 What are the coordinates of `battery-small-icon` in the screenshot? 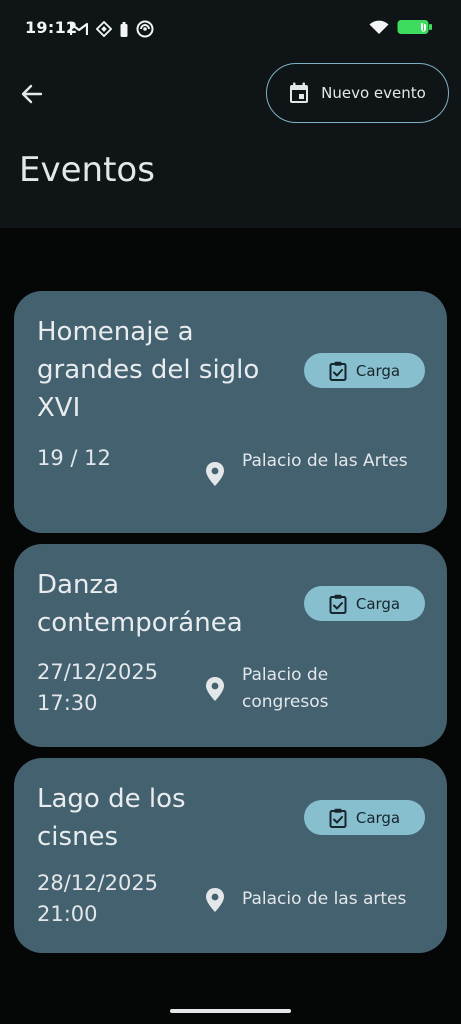 It's located at (124, 29).